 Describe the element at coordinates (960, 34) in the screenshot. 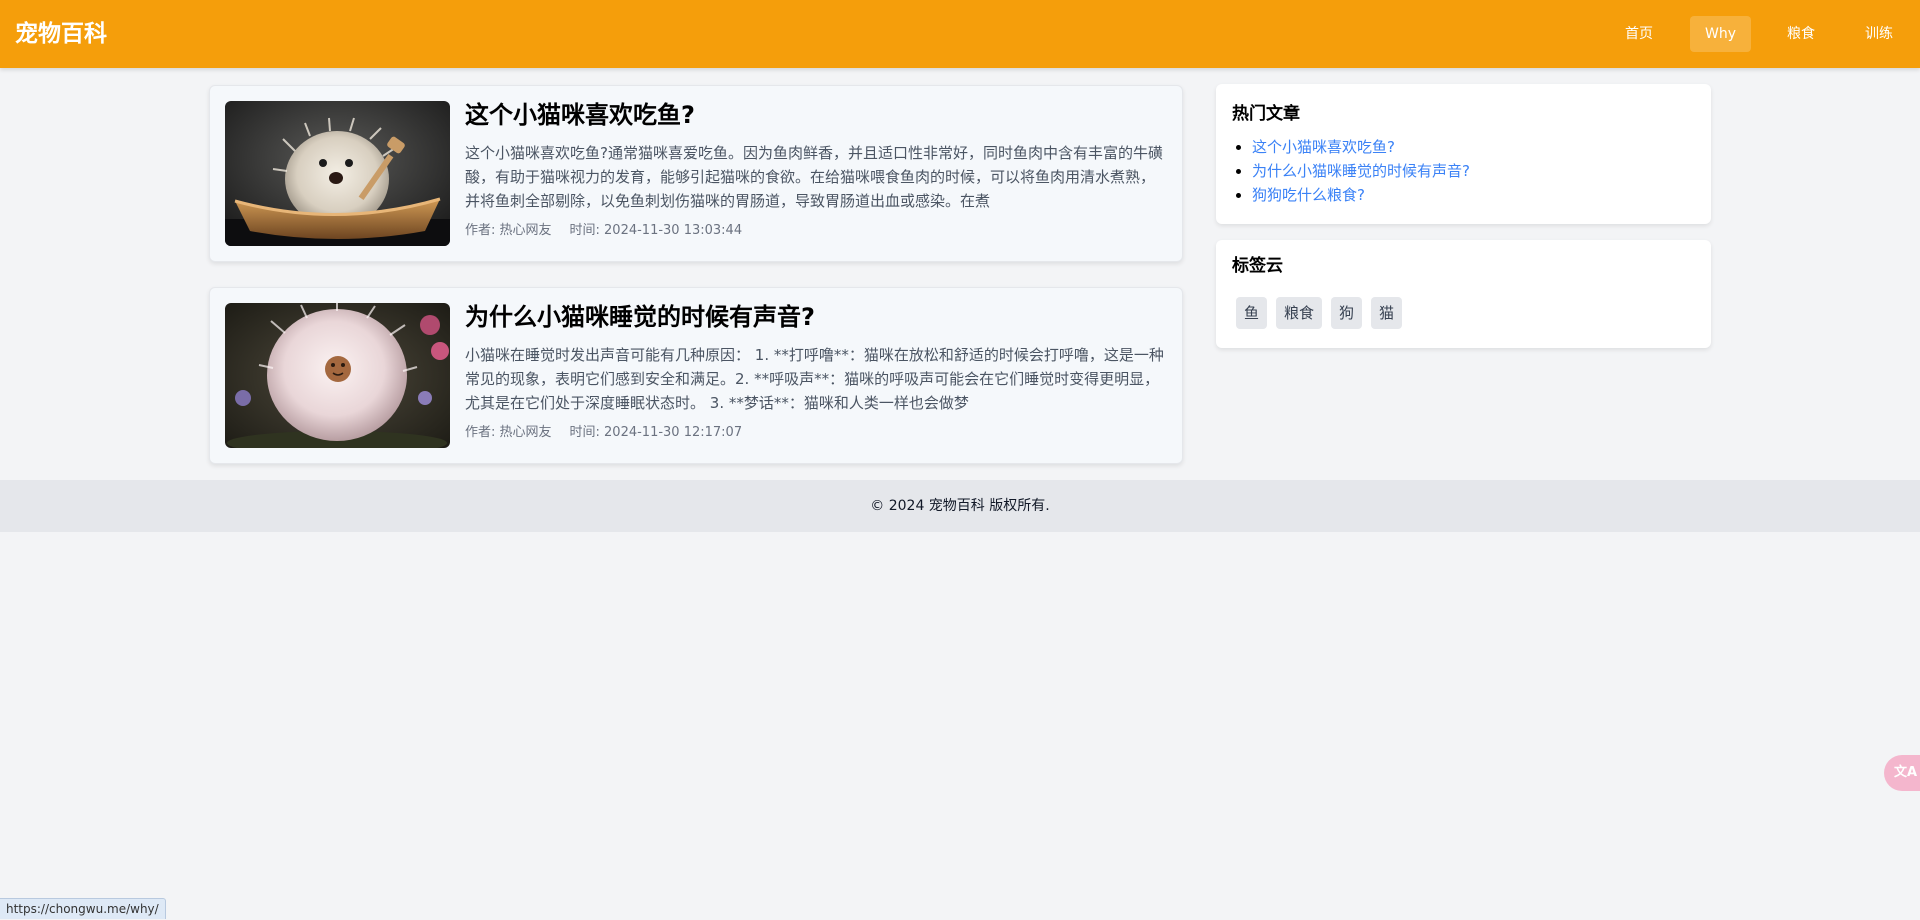

I see `top-nav-bar: 宠物百科 首页 Why 粮食 训练` at that location.